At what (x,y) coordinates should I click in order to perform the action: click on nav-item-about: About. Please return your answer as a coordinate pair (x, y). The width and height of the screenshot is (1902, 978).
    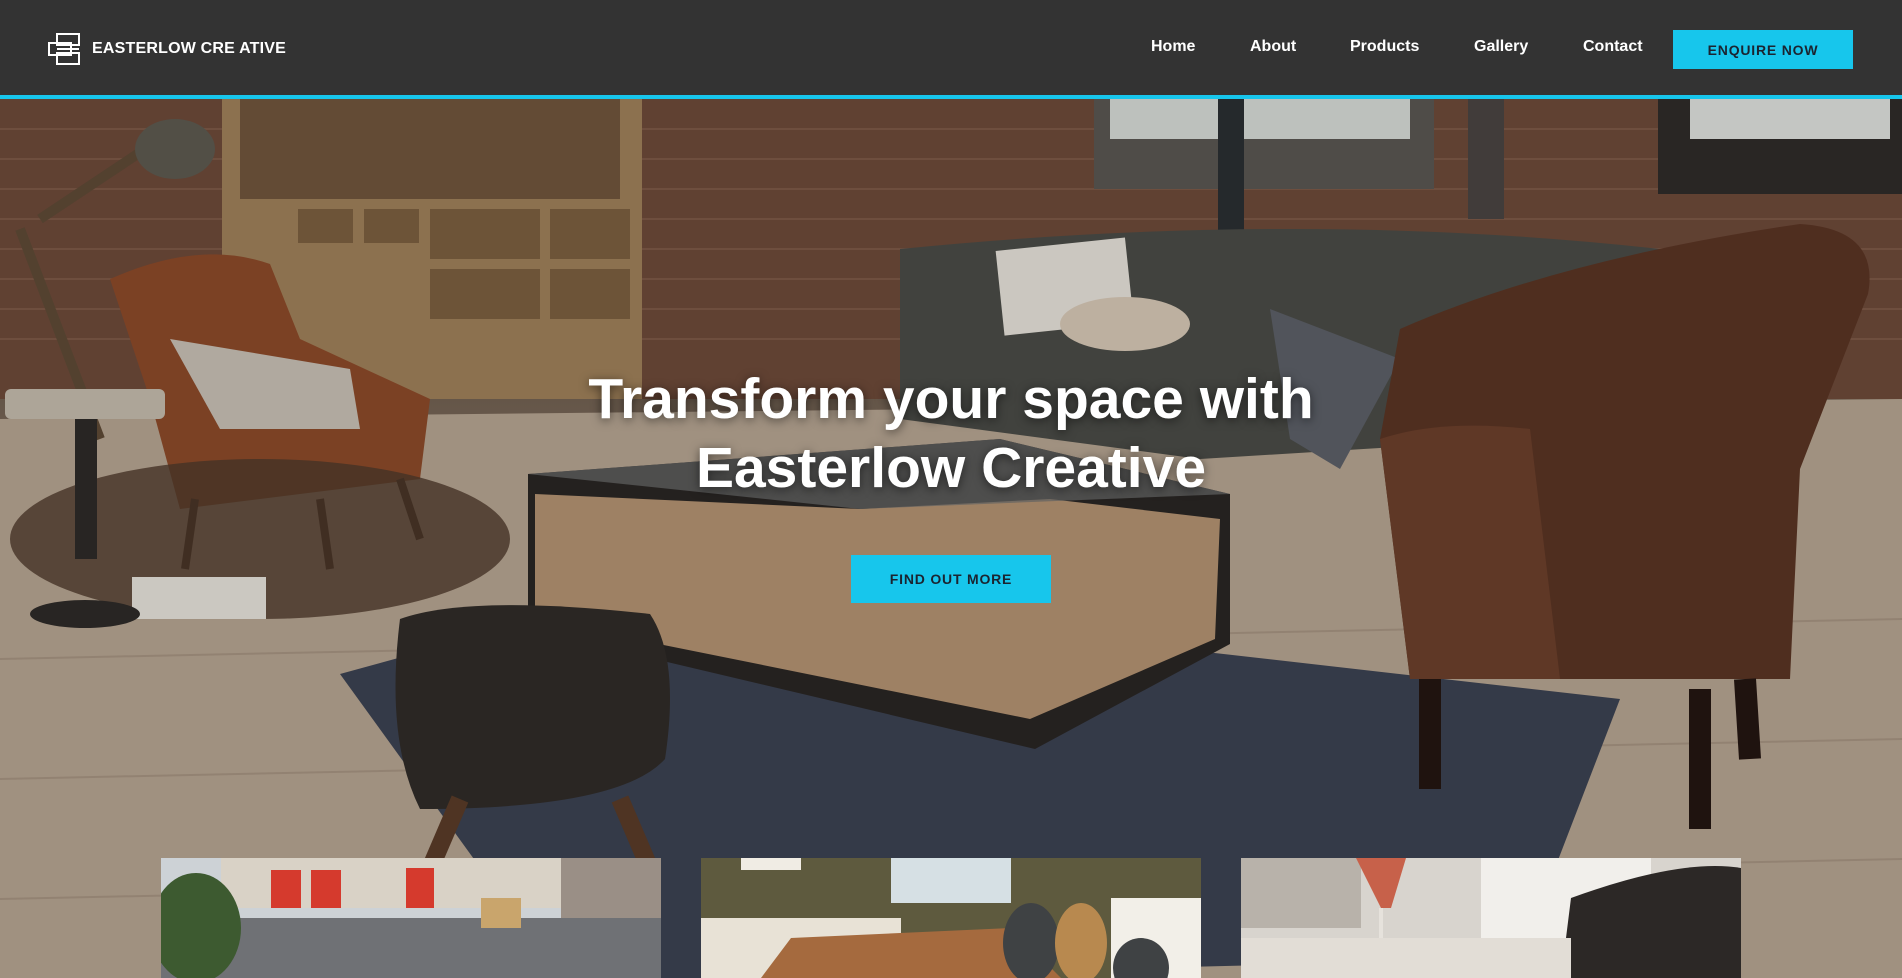
    Looking at the image, I should click on (1273, 47).